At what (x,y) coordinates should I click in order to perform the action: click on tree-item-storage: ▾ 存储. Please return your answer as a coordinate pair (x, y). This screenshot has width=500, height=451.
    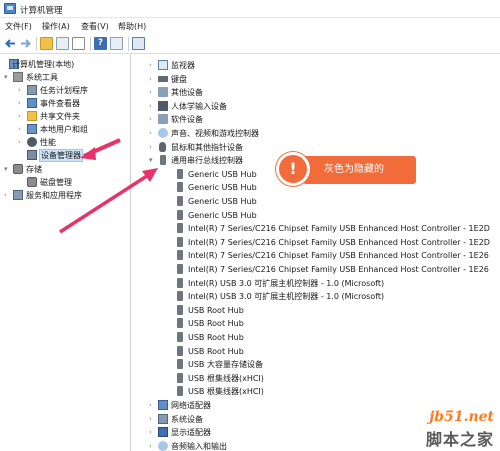
    Looking at the image, I should click on (67, 169).